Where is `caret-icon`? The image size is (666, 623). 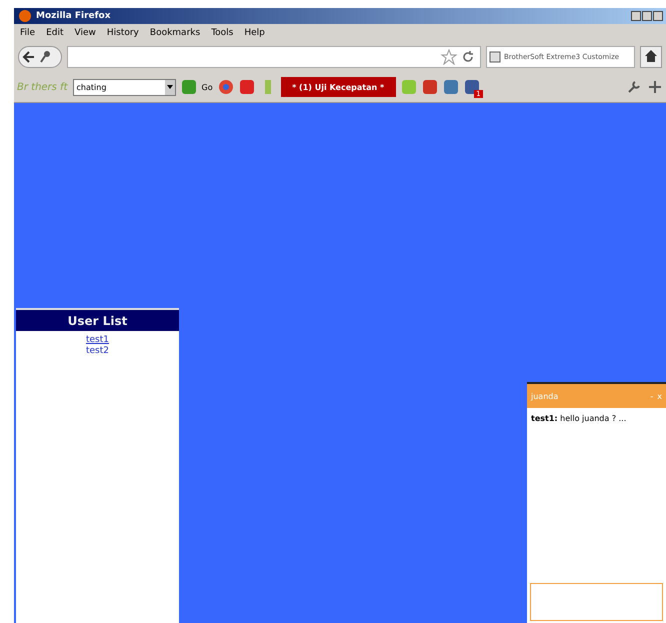
caret-icon is located at coordinates (169, 87).